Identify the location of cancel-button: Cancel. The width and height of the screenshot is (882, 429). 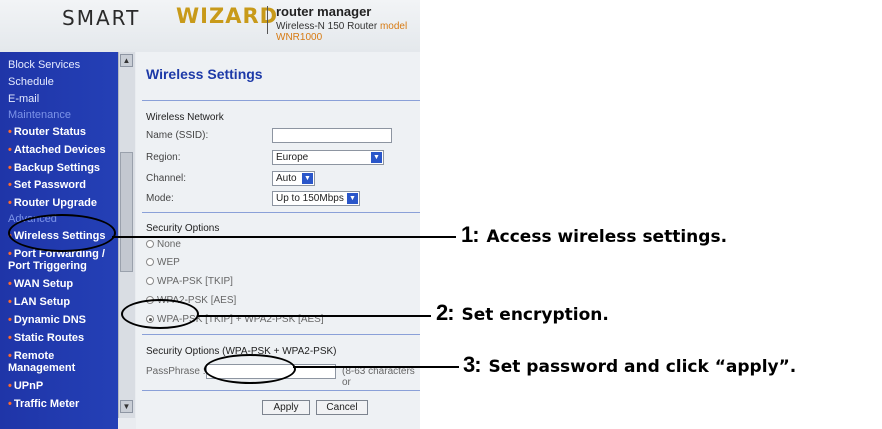
(342, 407).